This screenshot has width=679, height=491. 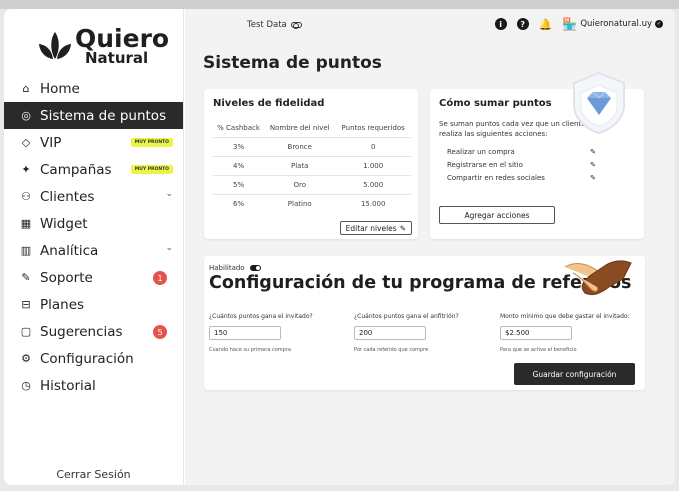 What do you see at coordinates (339, 4) in the screenshot?
I see `window-top-strip` at bounding box center [339, 4].